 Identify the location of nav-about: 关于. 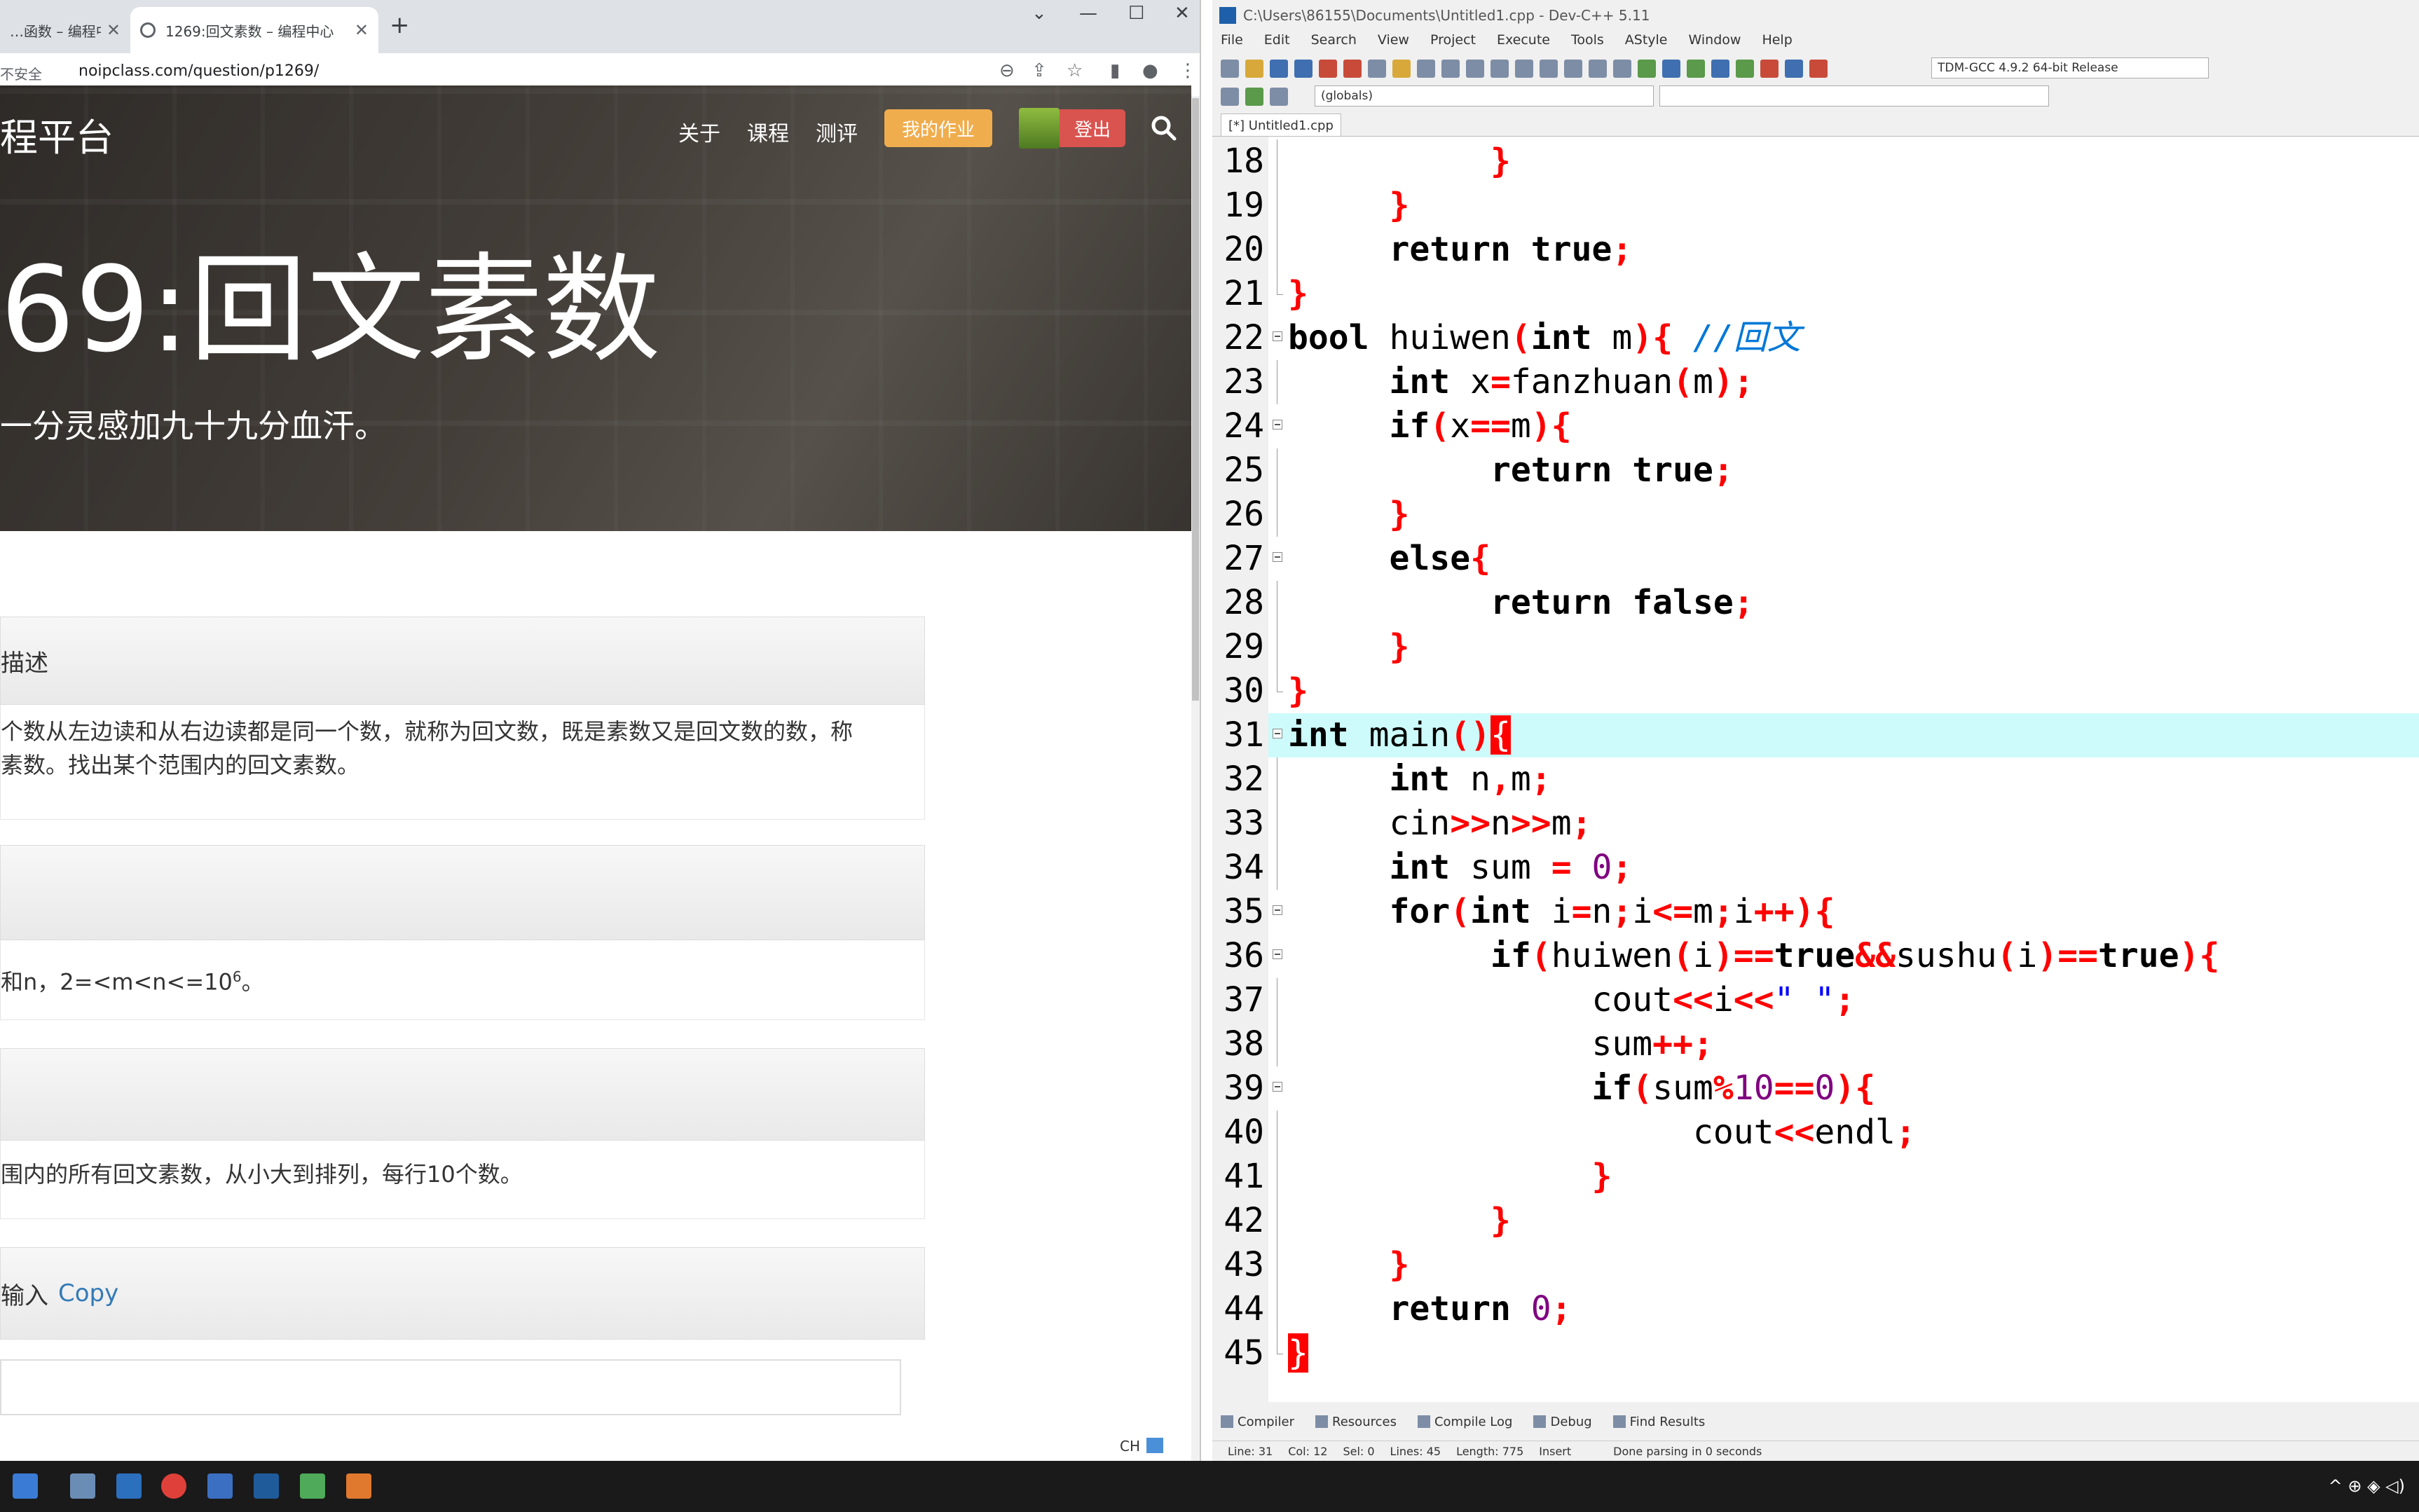
(699, 131).